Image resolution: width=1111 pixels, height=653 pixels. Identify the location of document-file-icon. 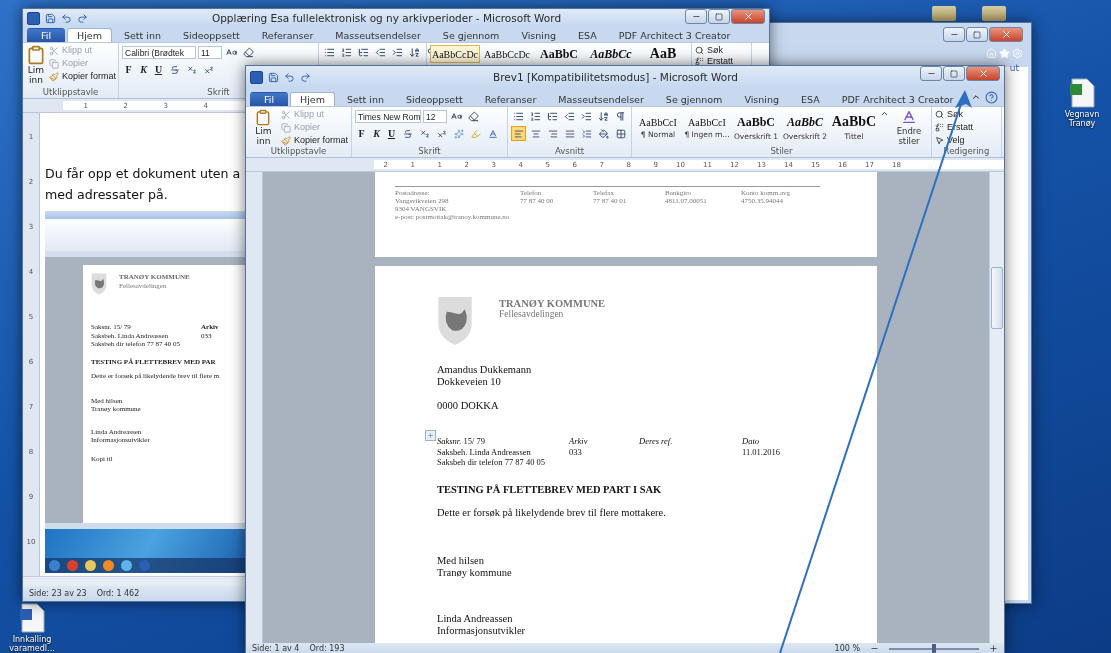
(32, 618).